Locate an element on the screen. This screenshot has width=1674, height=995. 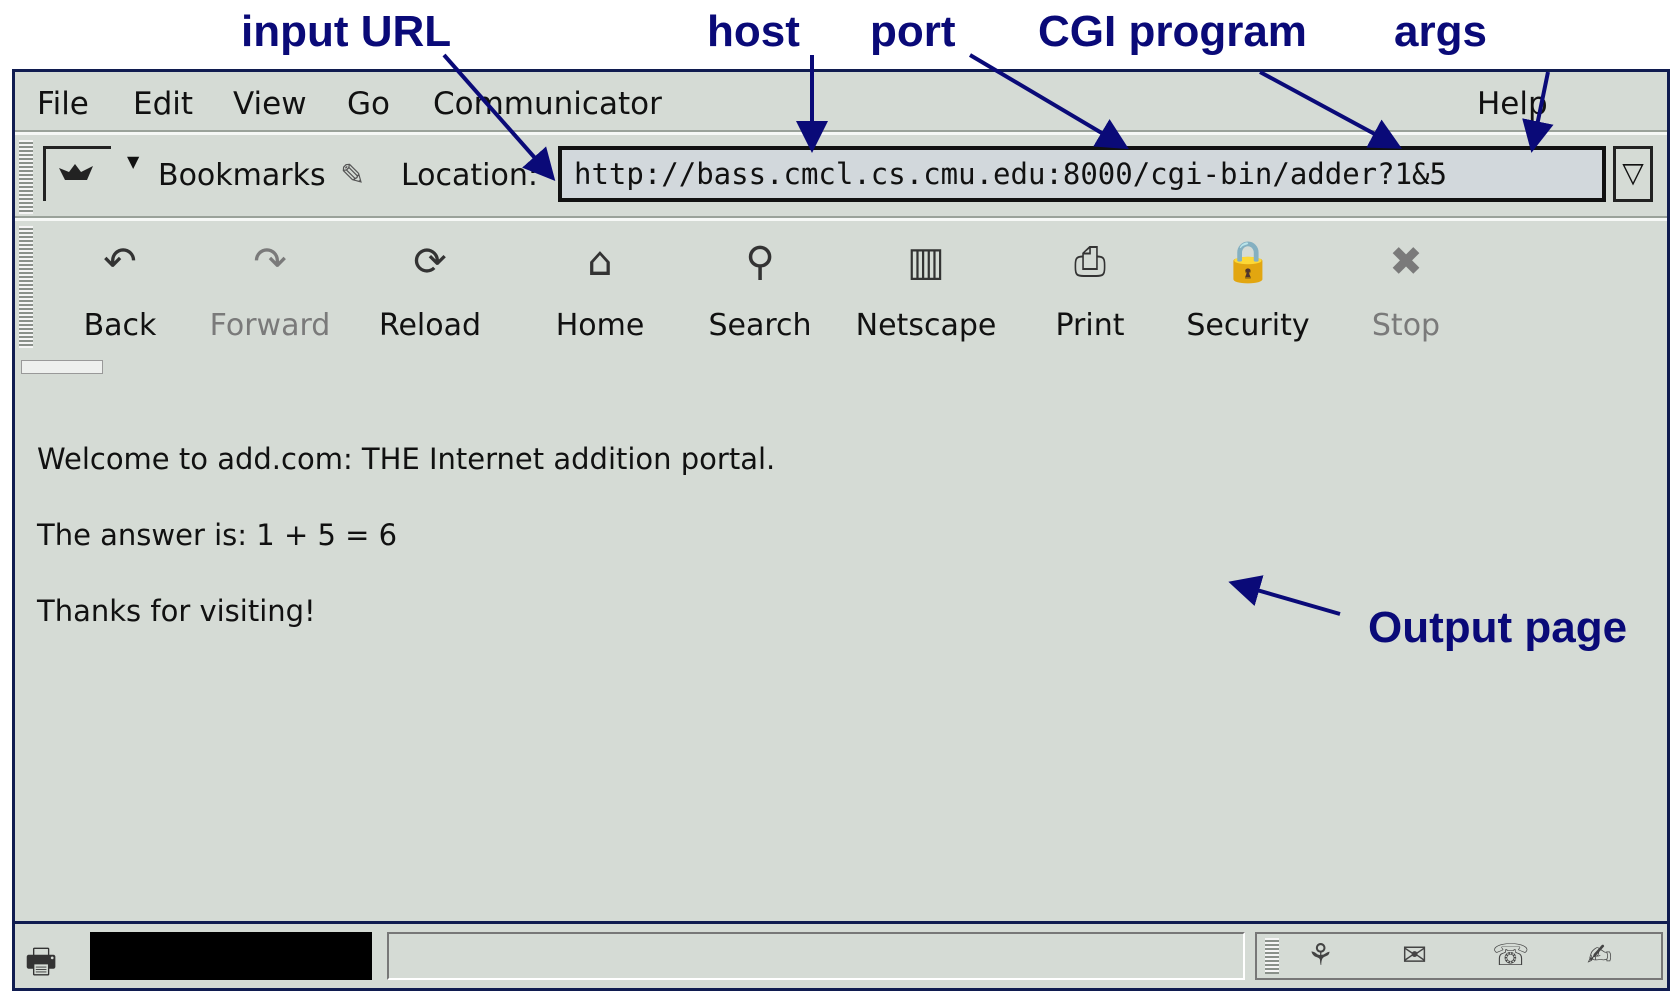
search-icon: ⚲ is located at coordinates (760, 262).